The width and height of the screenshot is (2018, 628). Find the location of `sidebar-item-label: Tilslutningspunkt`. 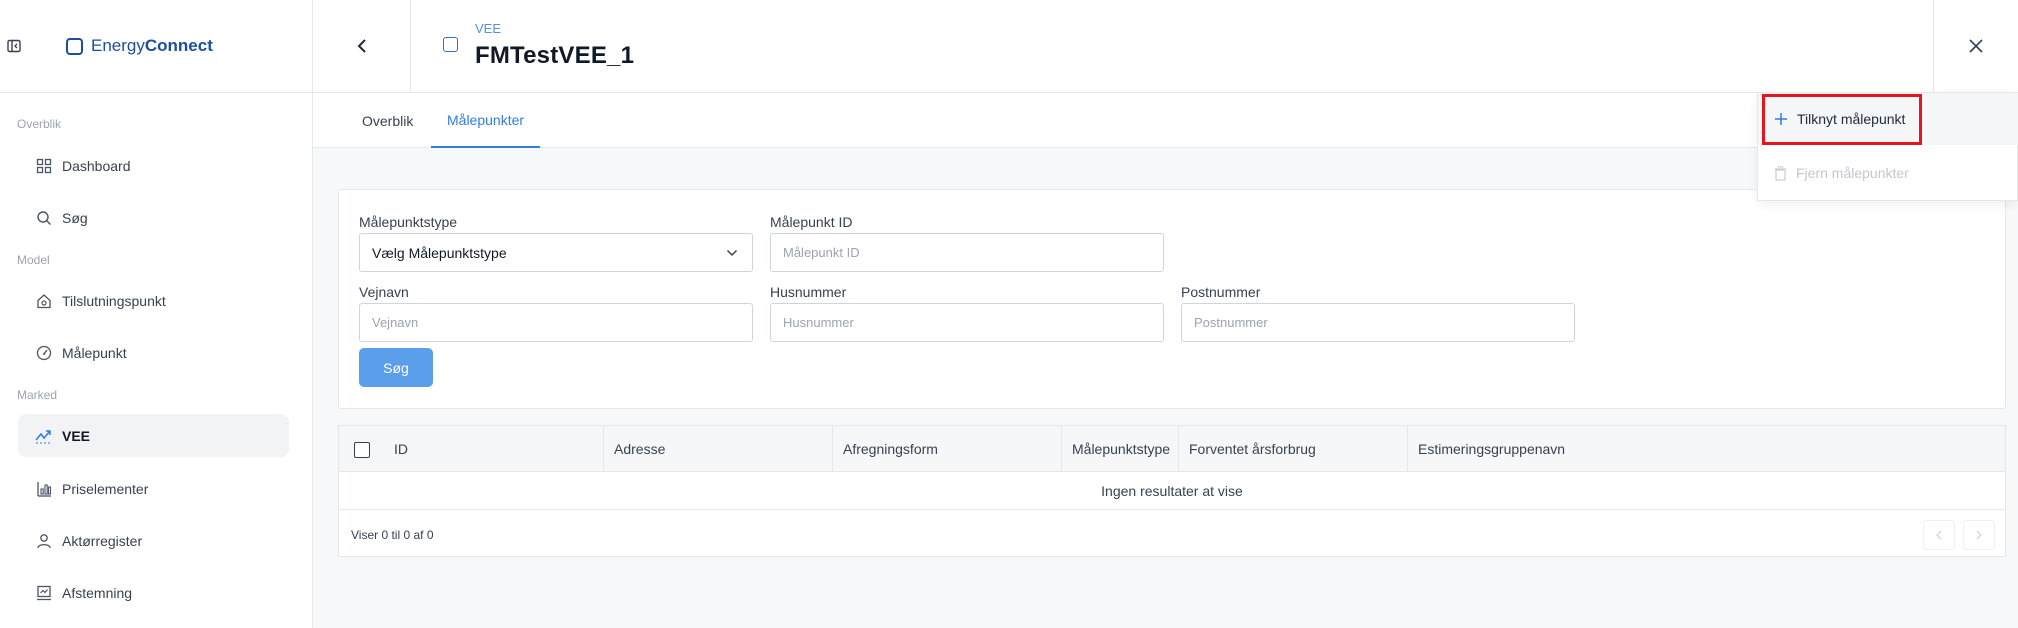

sidebar-item-label: Tilslutningspunkt is located at coordinates (114, 300).